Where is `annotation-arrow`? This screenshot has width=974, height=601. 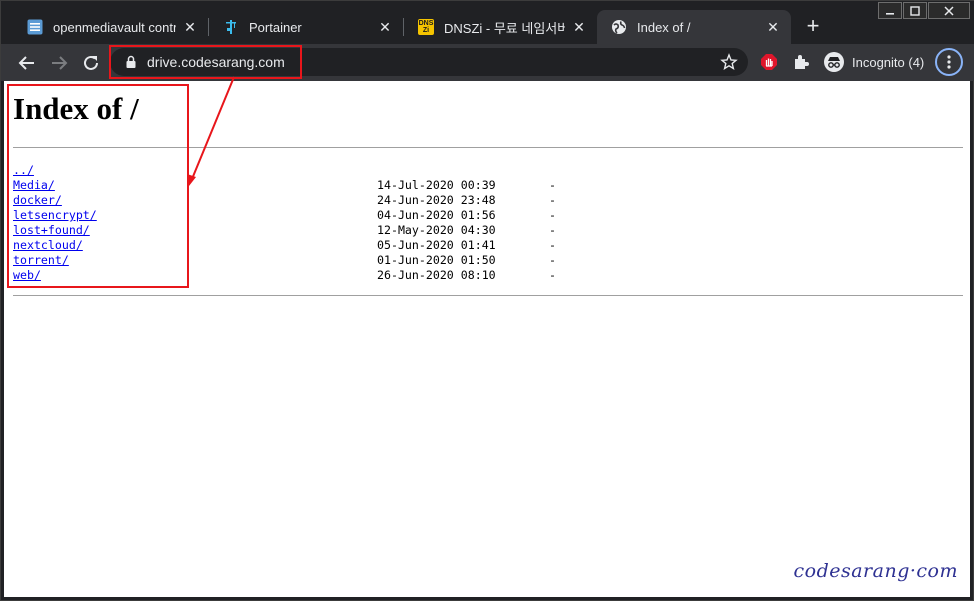 annotation-arrow is located at coordinates (211, 131).